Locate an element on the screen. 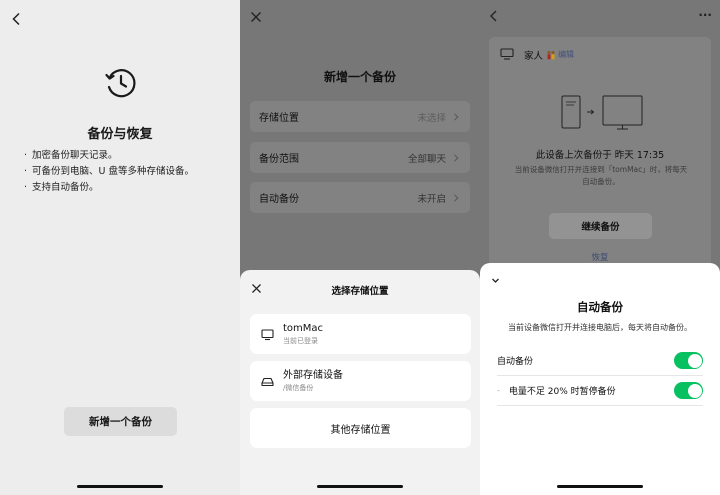 The height and width of the screenshot is (495, 720). feature-list: 加密备份聊天记录。 可备份到电脑、U 盘等多种存储设备。 支持自动备份。 is located at coordinates (129, 172).